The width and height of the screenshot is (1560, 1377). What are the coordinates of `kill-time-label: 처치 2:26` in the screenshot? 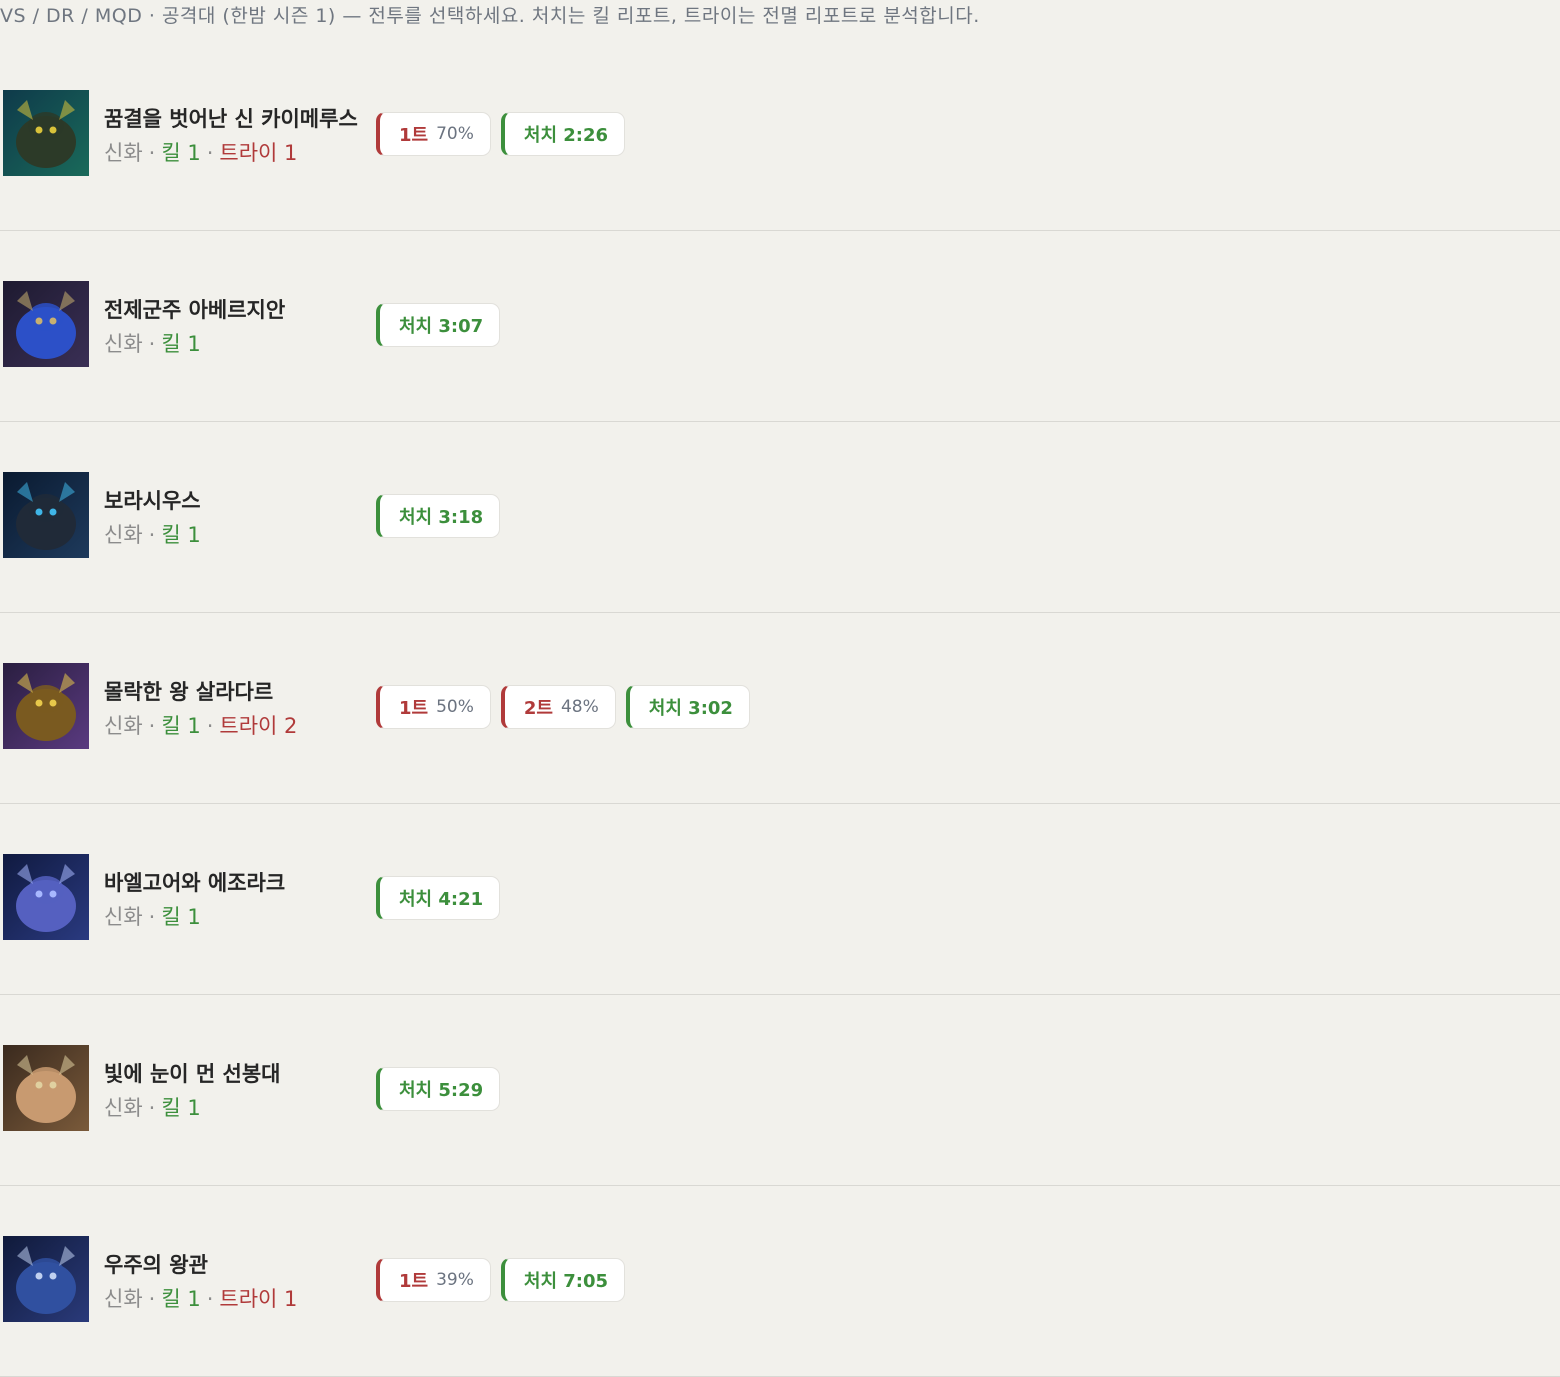 It's located at (566, 135).